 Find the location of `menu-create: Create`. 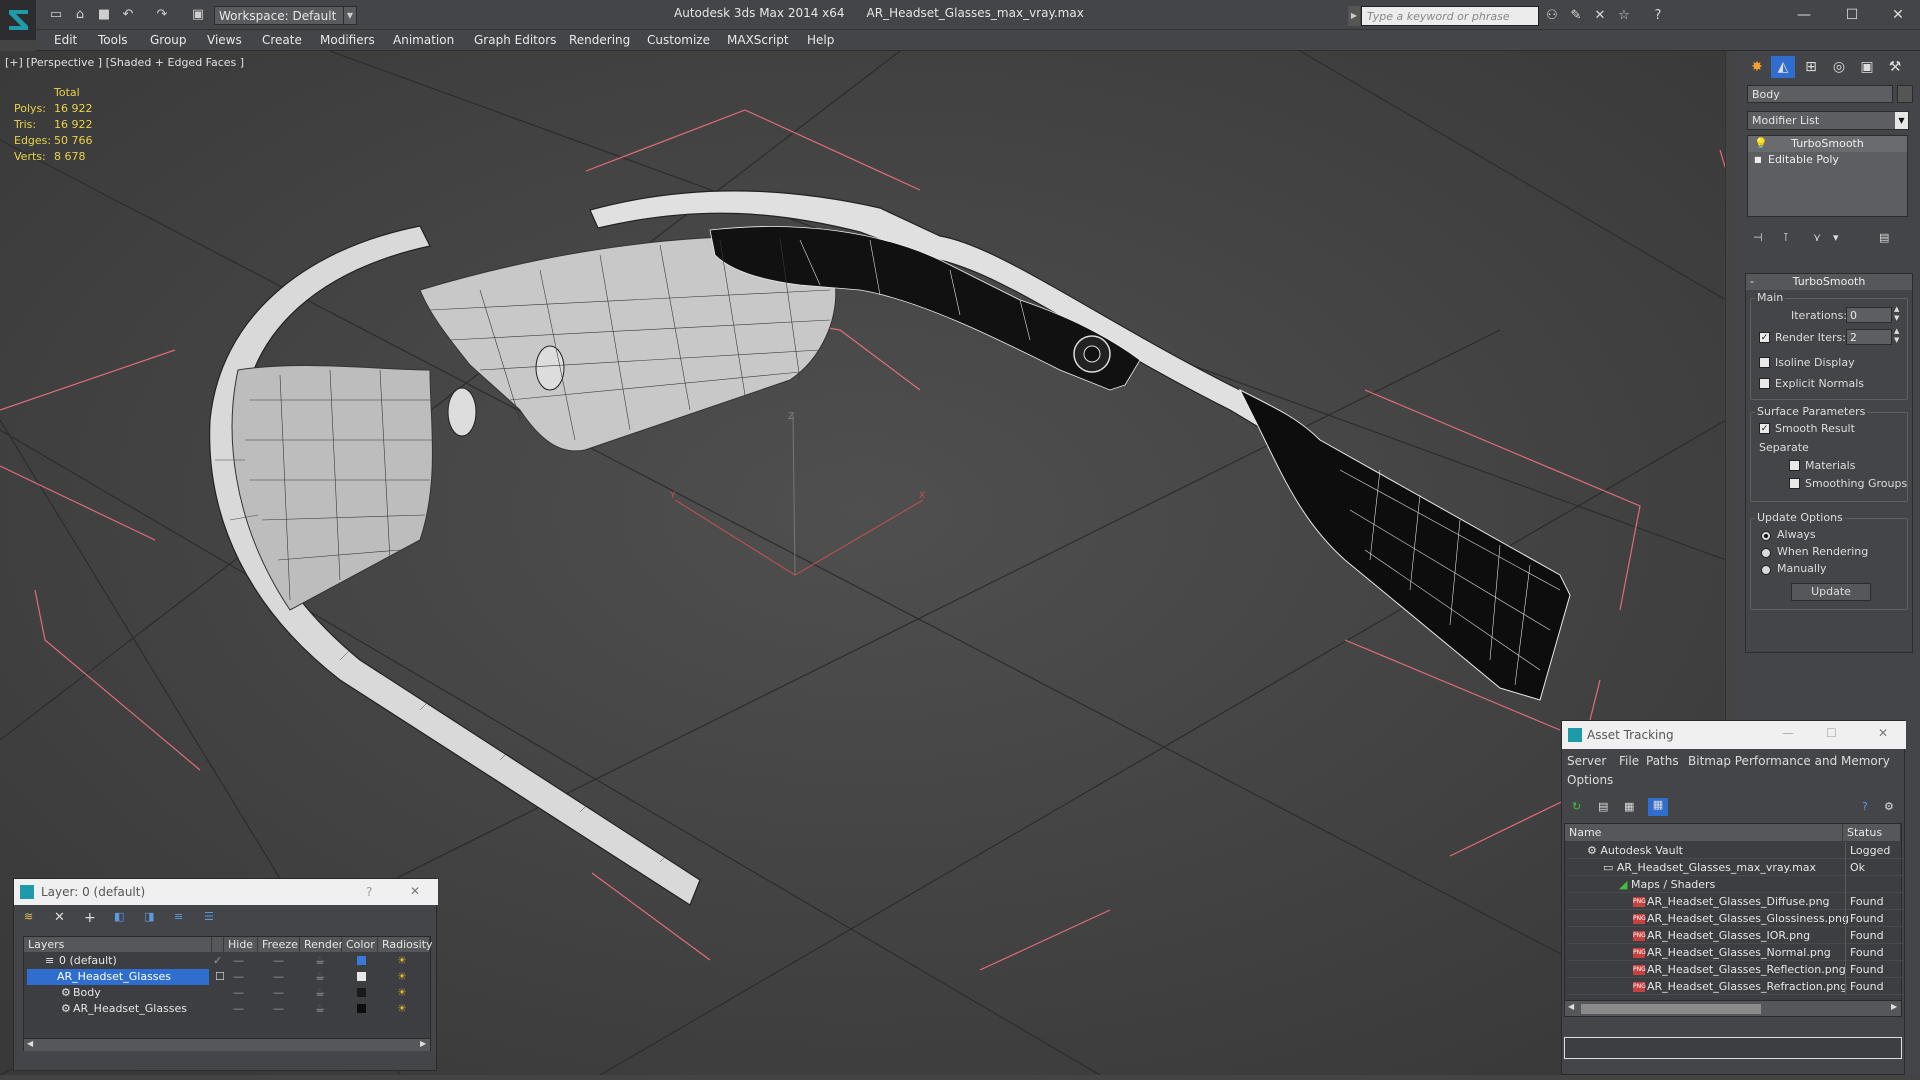

menu-create: Create is located at coordinates (282, 40).